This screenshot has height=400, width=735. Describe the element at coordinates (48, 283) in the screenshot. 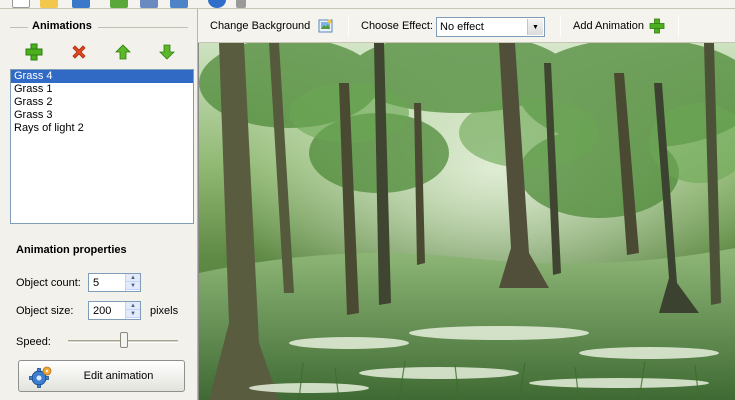

I see `object-count-label: Object count:` at that location.